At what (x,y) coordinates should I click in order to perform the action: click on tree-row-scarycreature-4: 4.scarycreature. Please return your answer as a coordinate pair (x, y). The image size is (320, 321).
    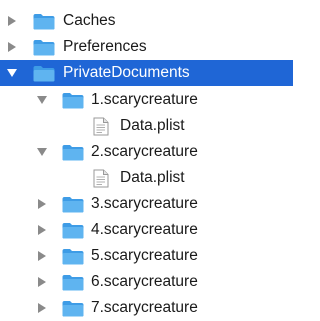
    Looking at the image, I should click on (146, 230).